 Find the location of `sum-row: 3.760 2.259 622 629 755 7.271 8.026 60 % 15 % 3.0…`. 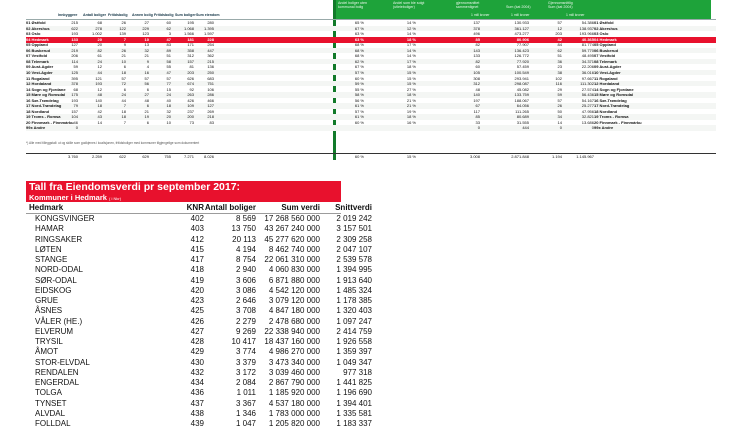

sum-row: 3.760 2.259 622 629 755 7.271 8.026 60 % 15 % 3.0… is located at coordinates (371, 156).